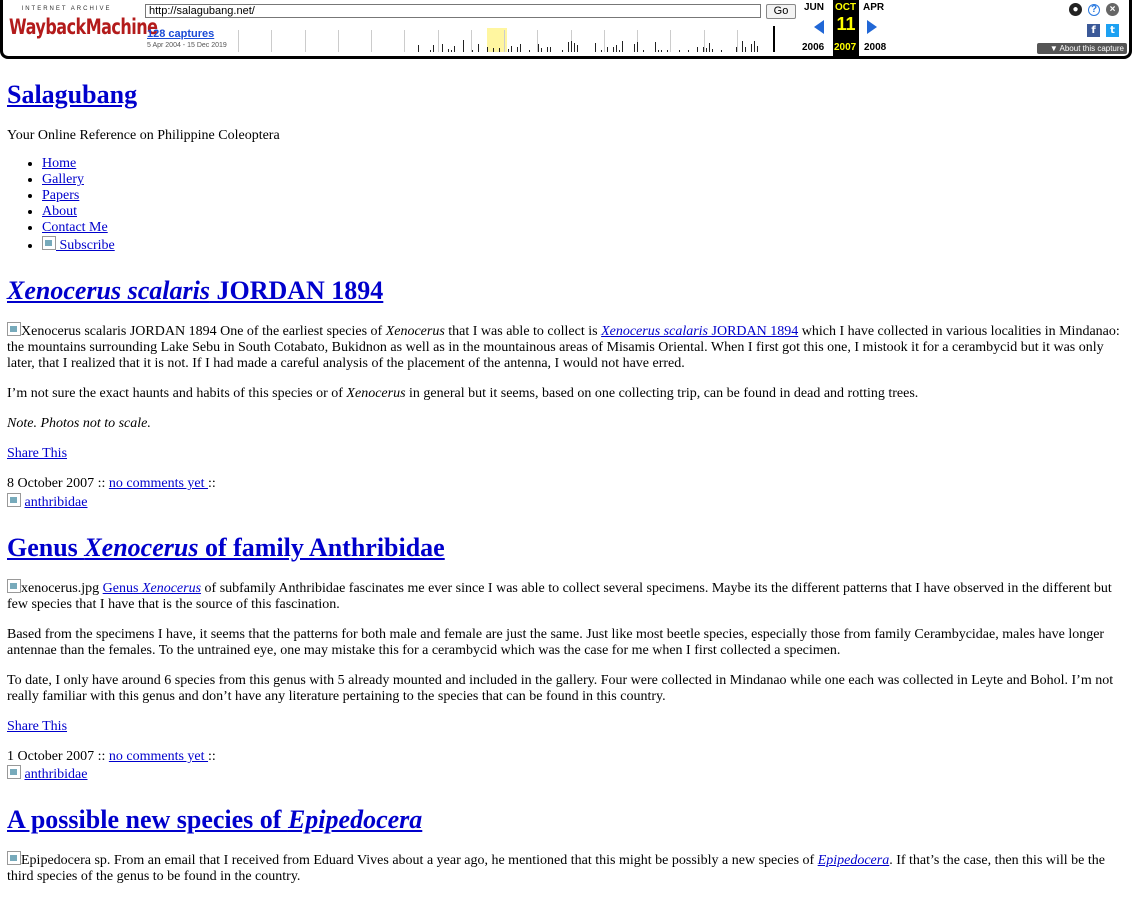 The width and height of the screenshot is (1140, 912). I want to click on help-icon: ?, so click(1094, 10).